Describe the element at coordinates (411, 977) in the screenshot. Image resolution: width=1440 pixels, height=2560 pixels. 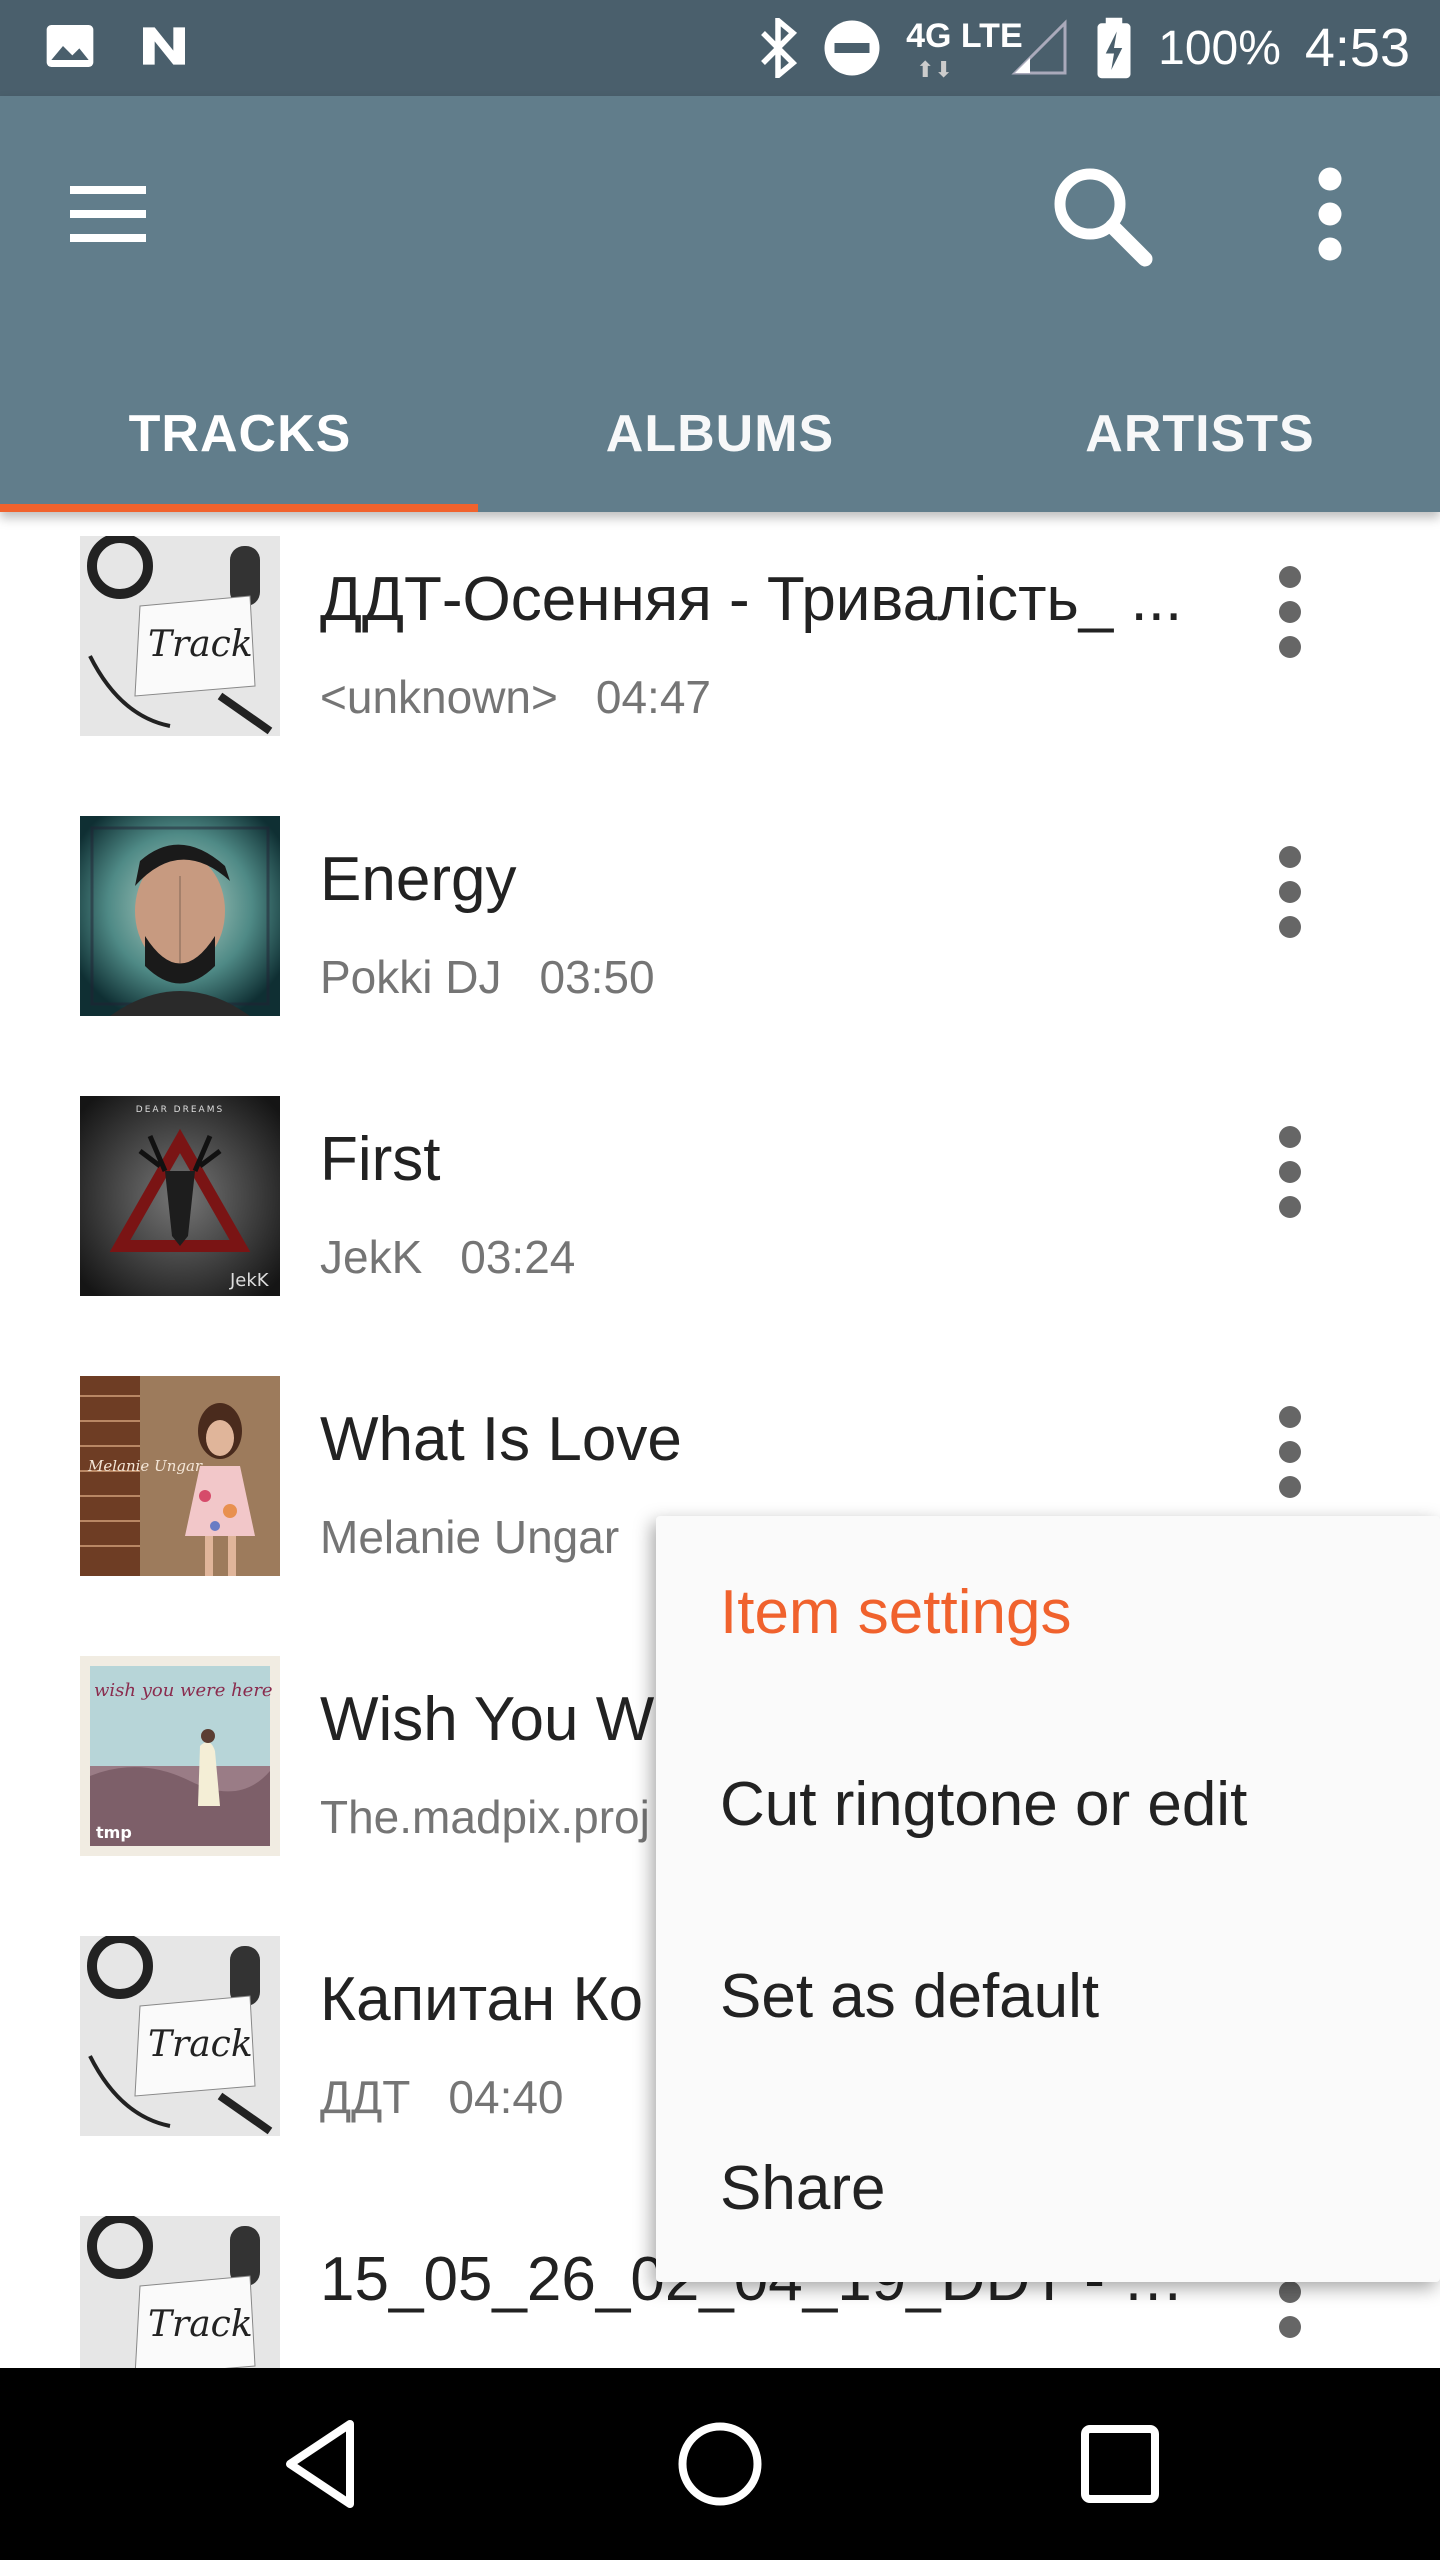
I see `track-artist: Pokki DJ` at that location.